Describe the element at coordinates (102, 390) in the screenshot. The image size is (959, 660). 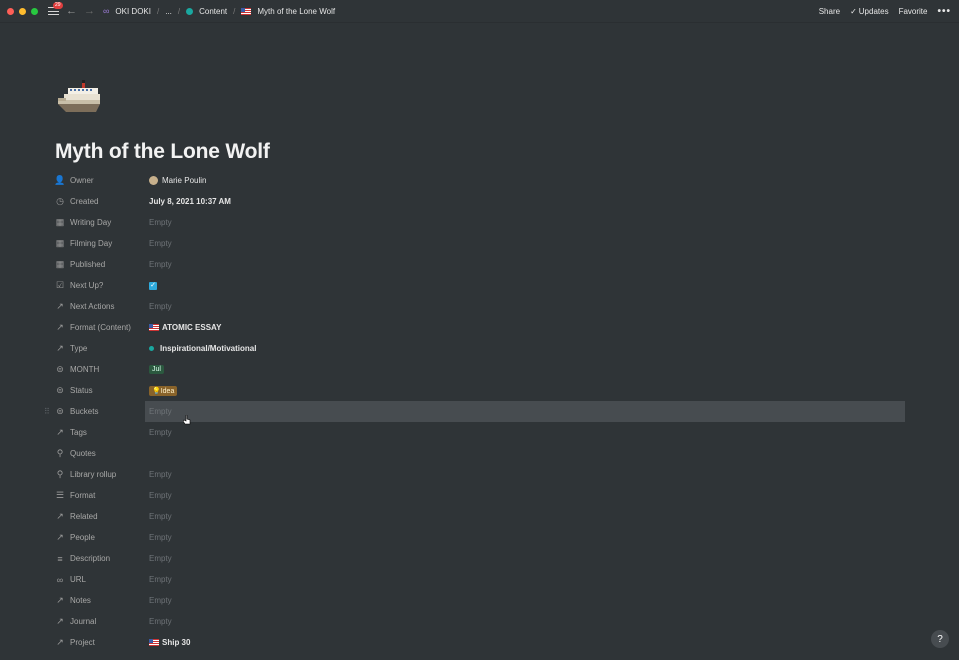
I see `property-name: ⊜ Status` at that location.